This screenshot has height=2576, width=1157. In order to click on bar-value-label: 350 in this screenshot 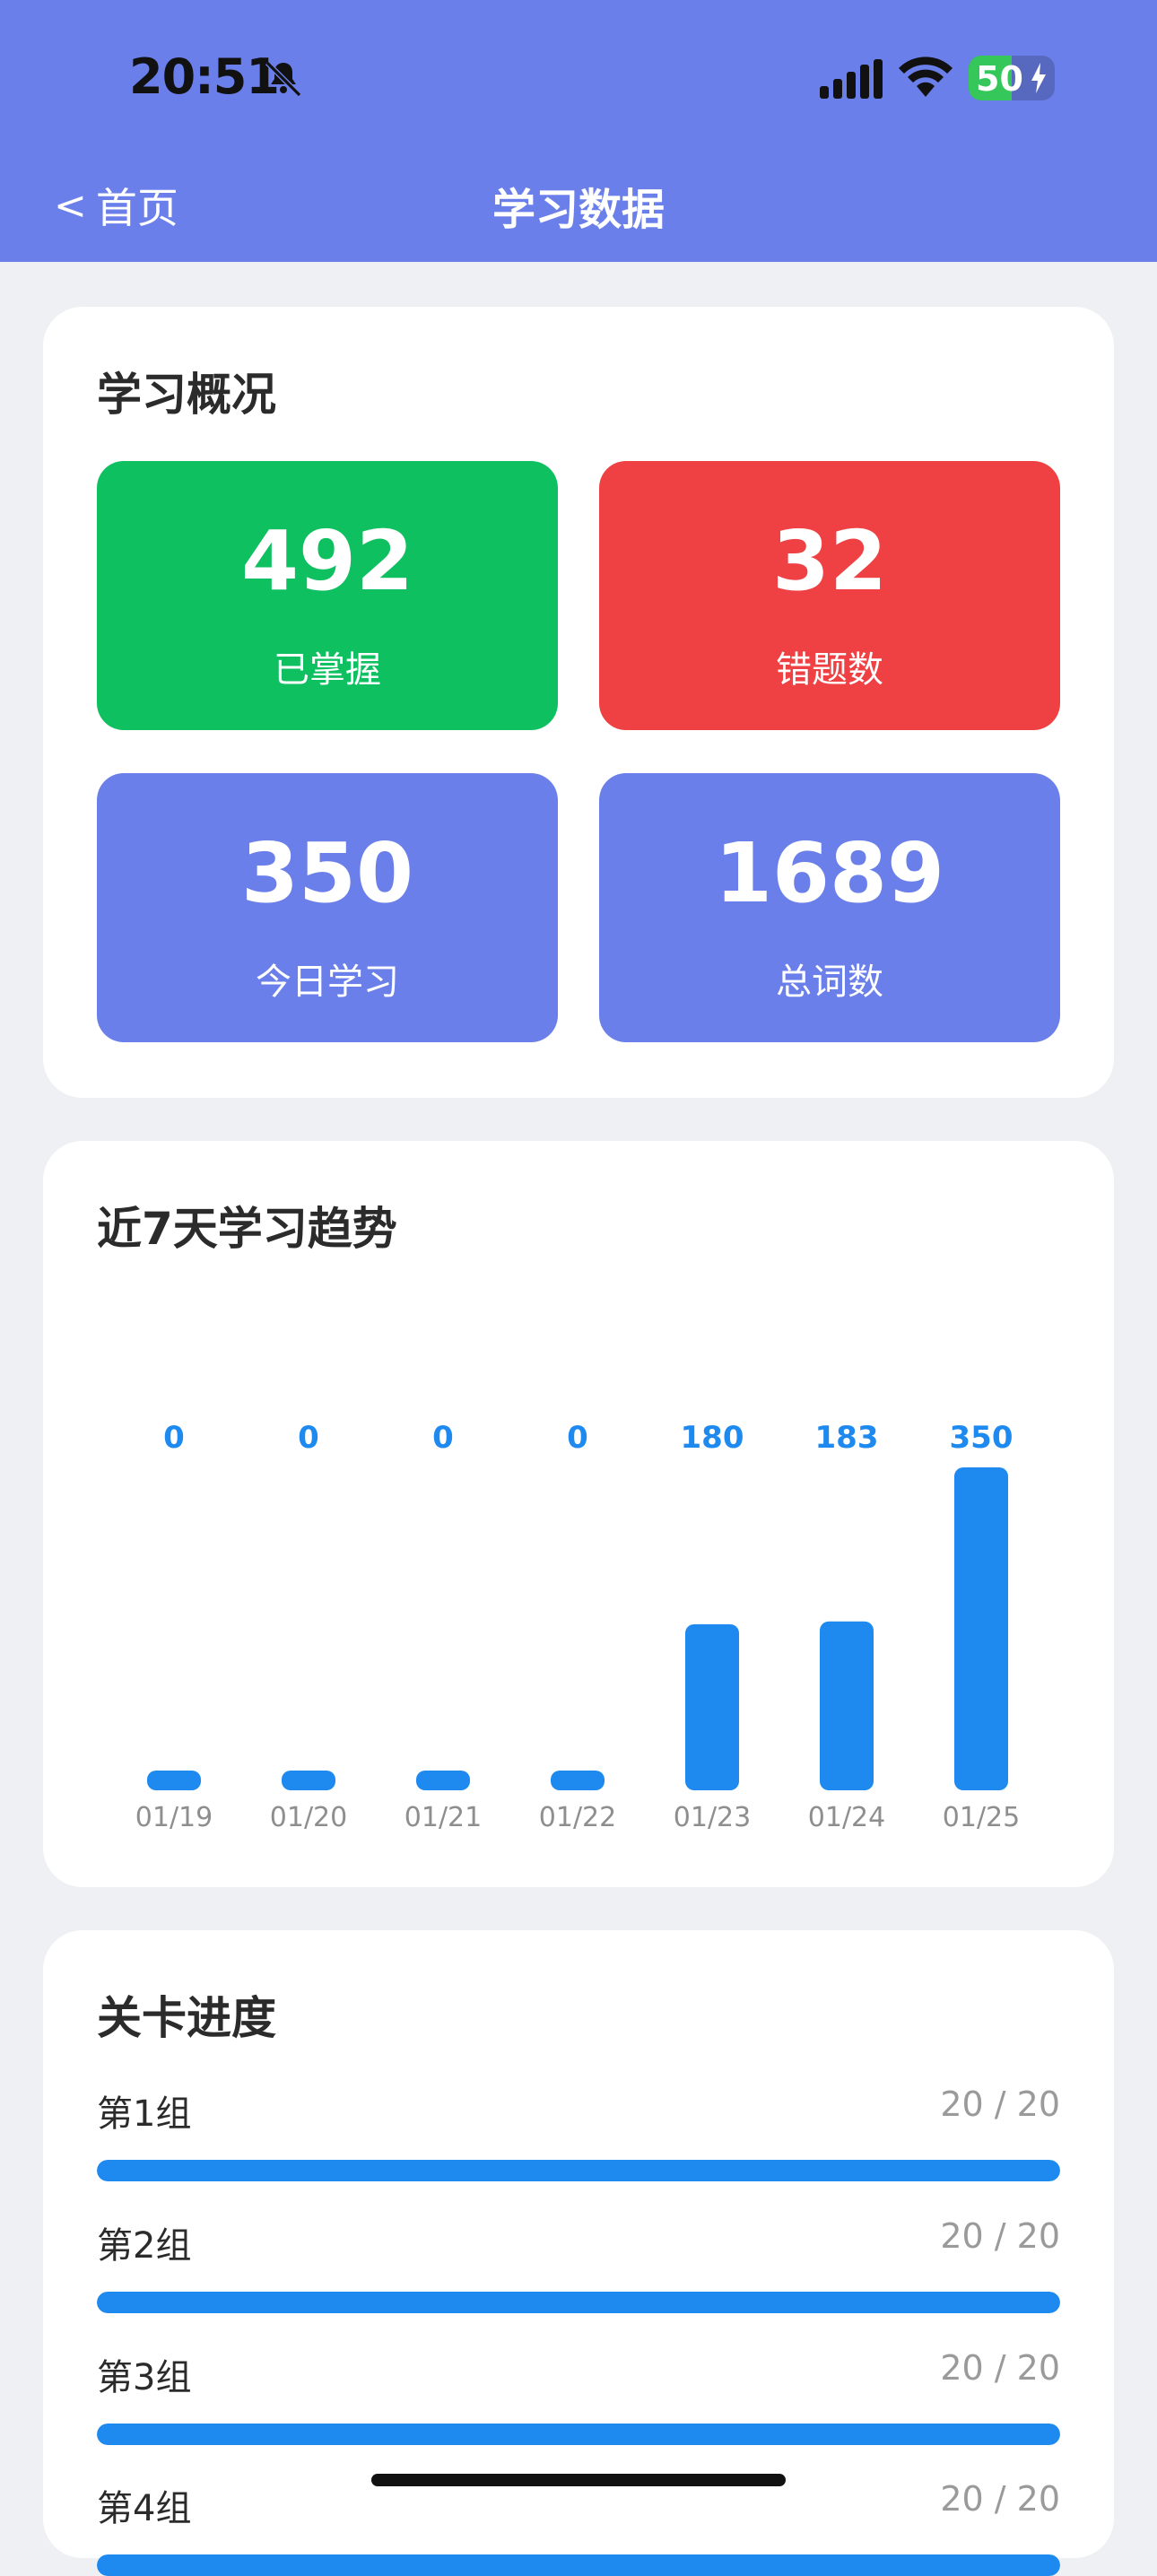, I will do `click(981, 1438)`.